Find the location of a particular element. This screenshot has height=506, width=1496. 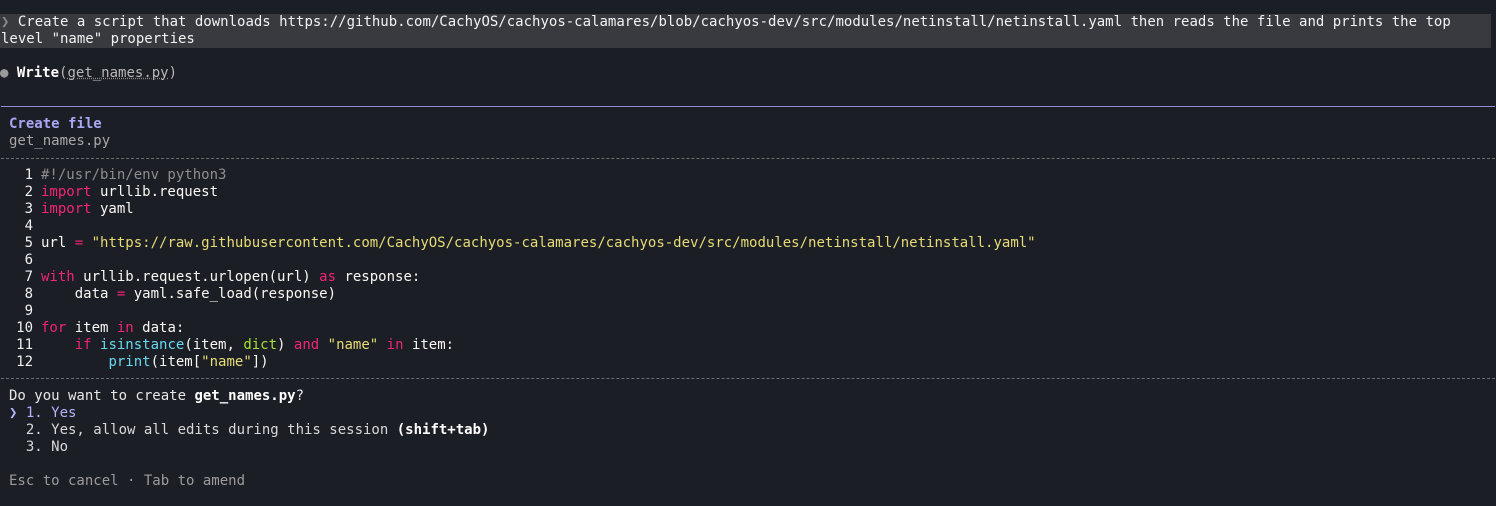

confirm-question: Do you want to create get_names.py? is located at coordinates (156, 396).